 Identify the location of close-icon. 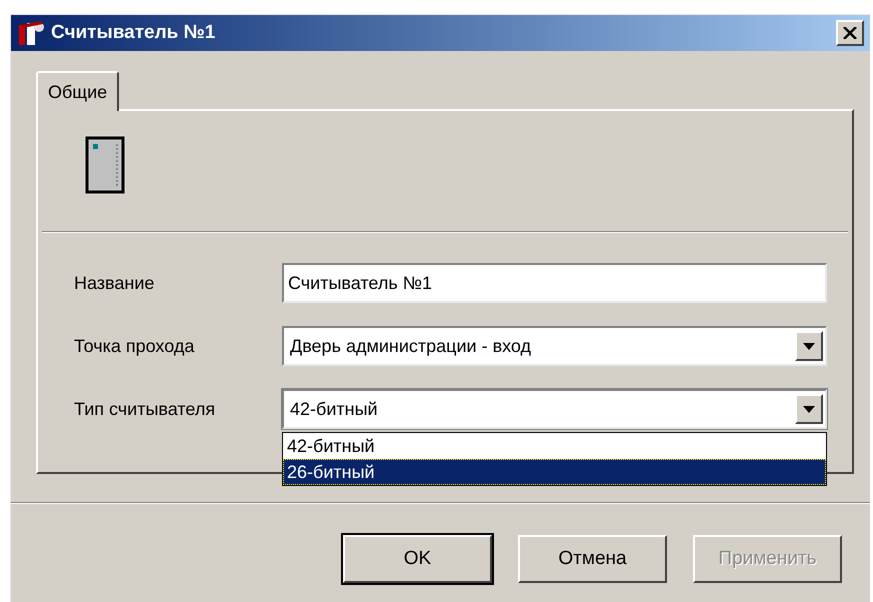
(850, 33).